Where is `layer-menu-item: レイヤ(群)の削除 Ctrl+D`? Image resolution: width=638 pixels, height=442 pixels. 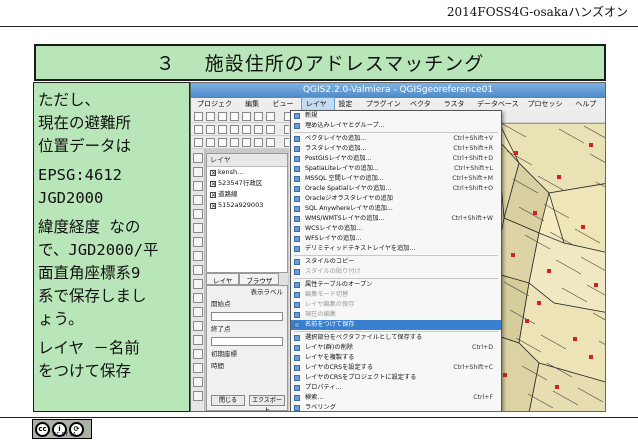 layer-menu-item: レイヤ(群)の削除 Ctrl+D is located at coordinates (396, 348).